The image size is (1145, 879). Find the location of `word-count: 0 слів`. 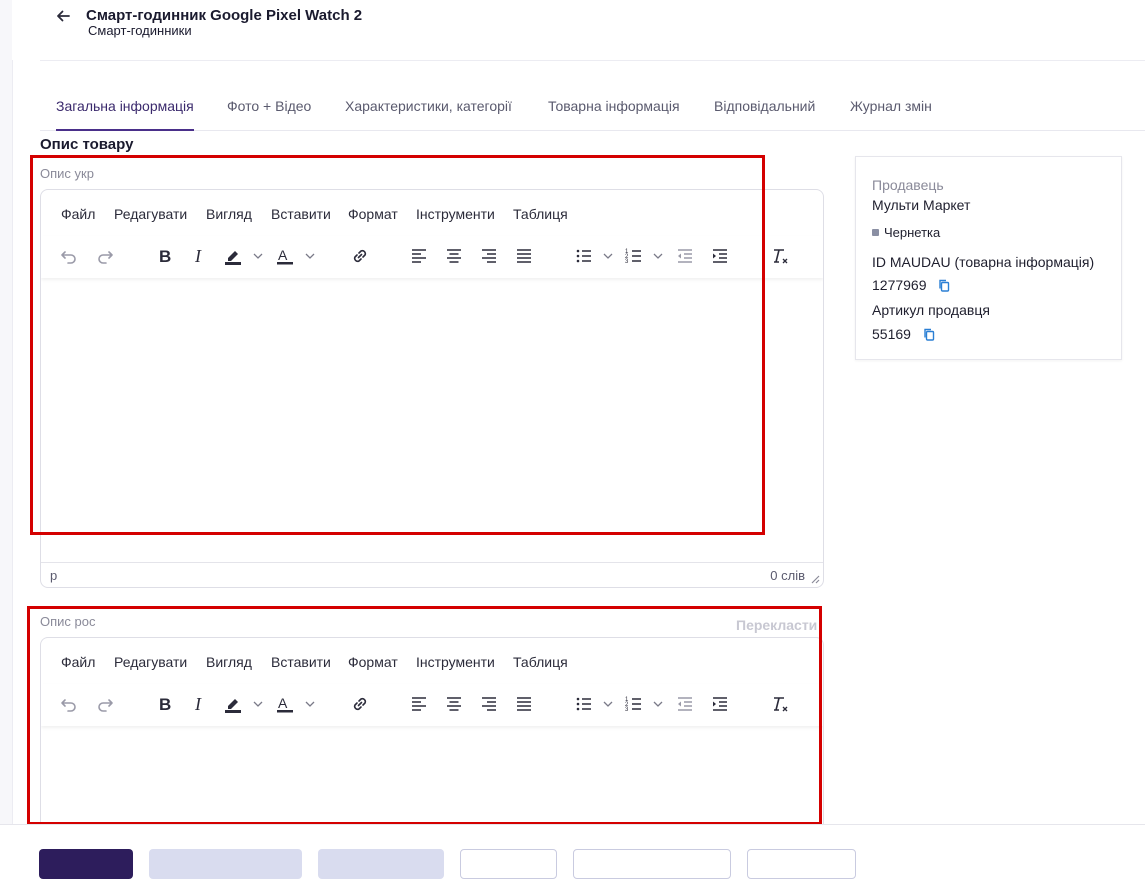

word-count: 0 слів is located at coordinates (787, 575).